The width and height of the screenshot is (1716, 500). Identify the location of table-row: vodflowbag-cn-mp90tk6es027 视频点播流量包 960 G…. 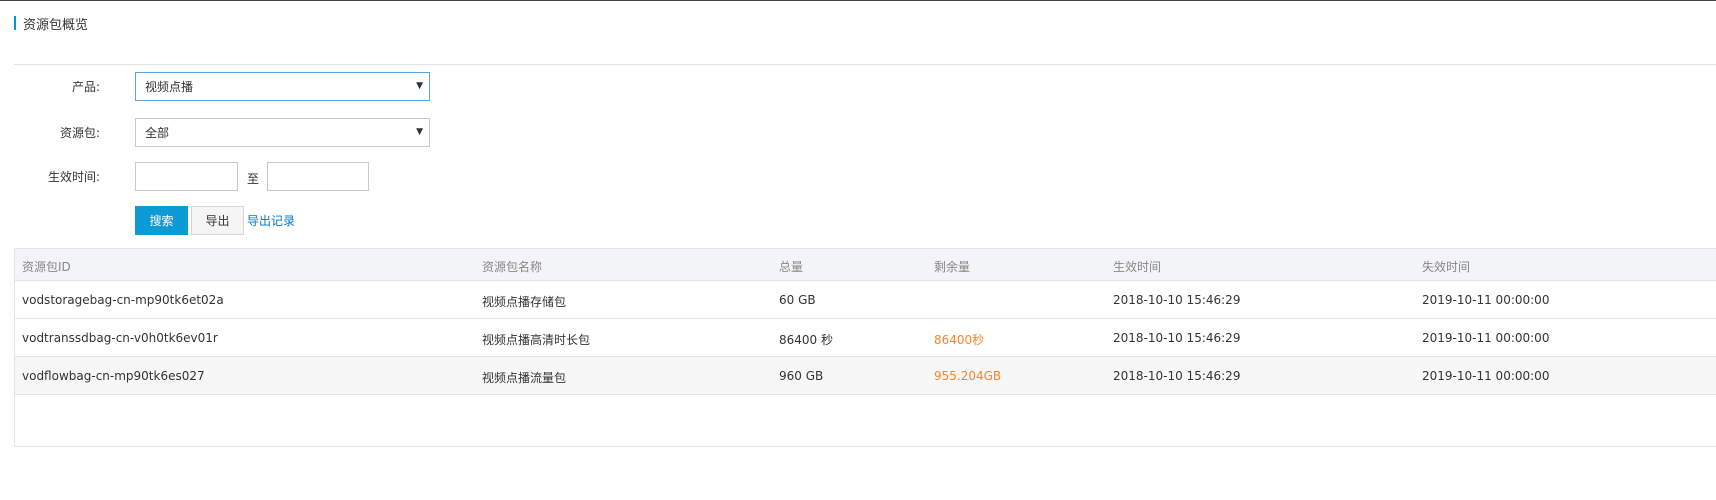
(865, 376).